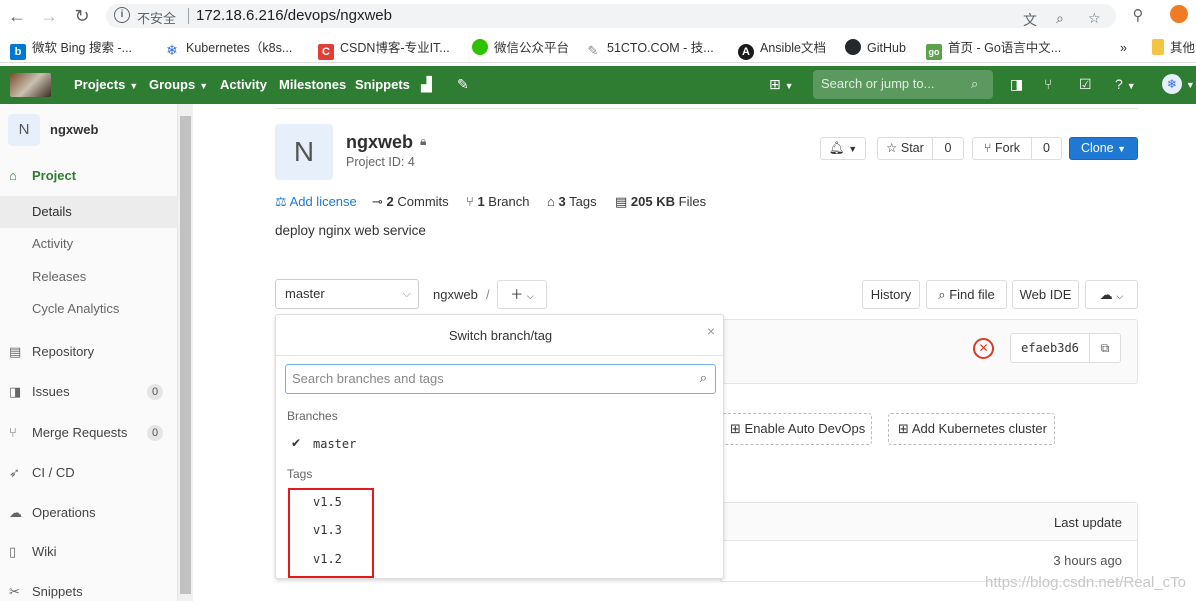 Image resolution: width=1196 pixels, height=608 pixels. What do you see at coordinates (185, 355) in the screenshot?
I see `scrollbar-thumb` at bounding box center [185, 355].